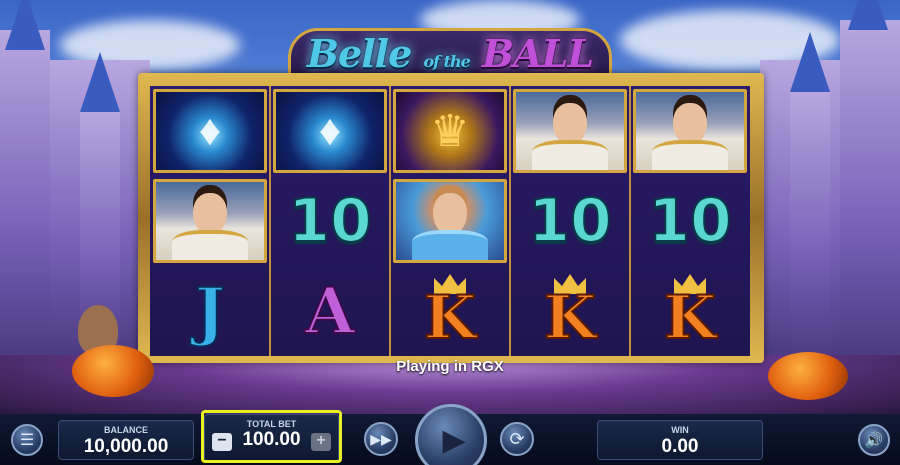  What do you see at coordinates (126, 446) in the screenshot?
I see `balance-value: 10,000.00` at bounding box center [126, 446].